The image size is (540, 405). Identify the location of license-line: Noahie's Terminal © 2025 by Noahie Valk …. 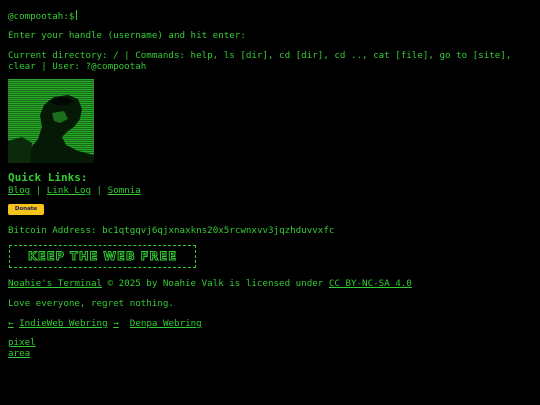
(210, 283).